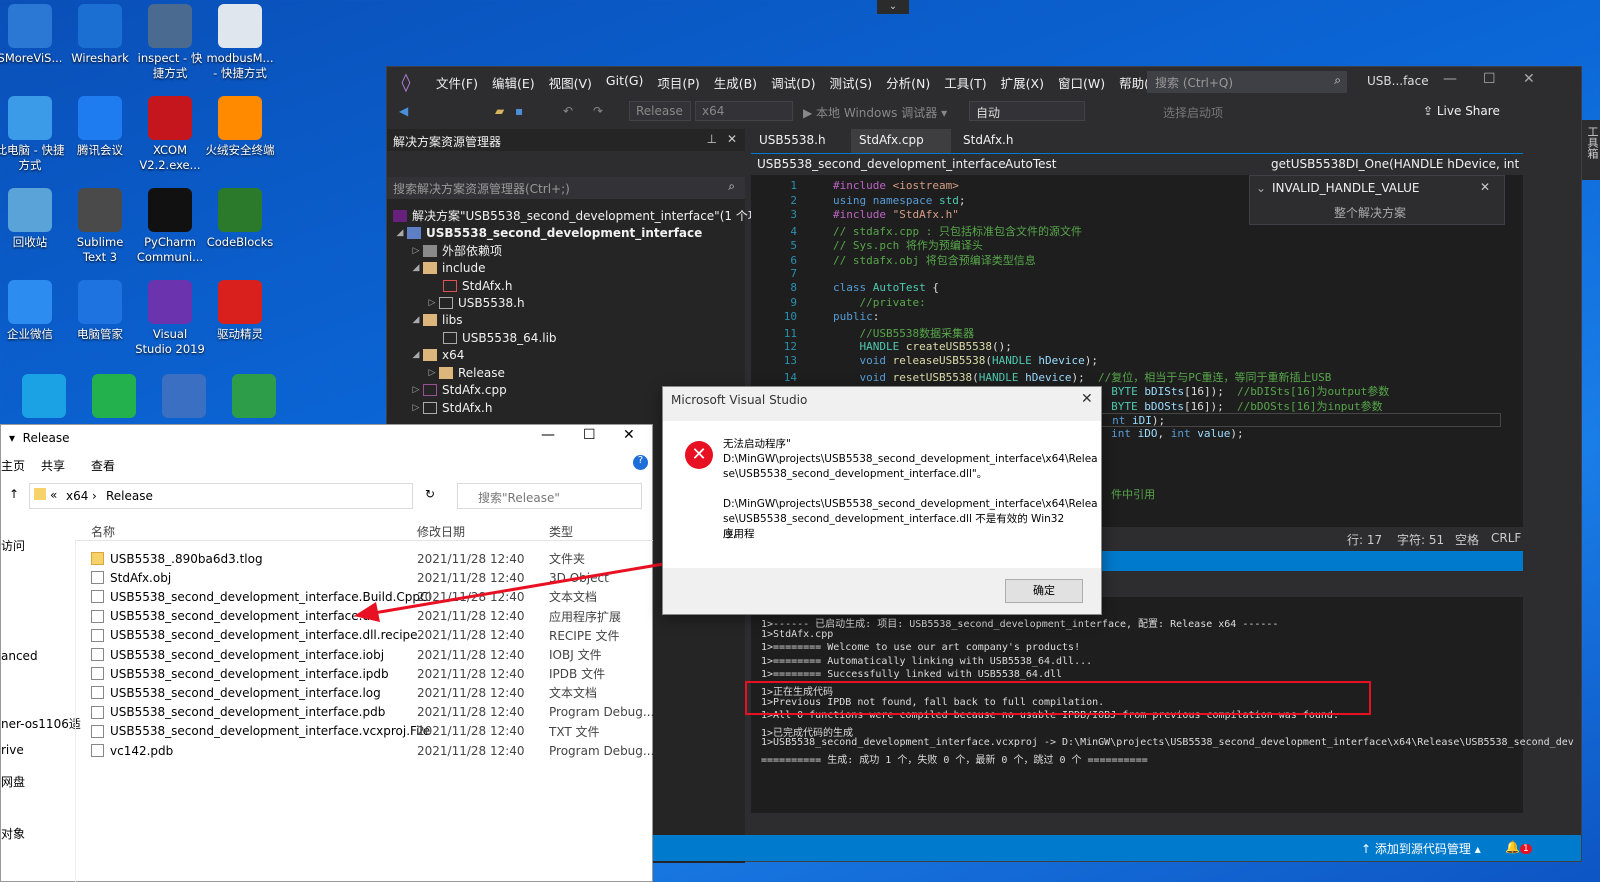 The width and height of the screenshot is (1600, 882). I want to click on ok-button: 确定, so click(1044, 591).